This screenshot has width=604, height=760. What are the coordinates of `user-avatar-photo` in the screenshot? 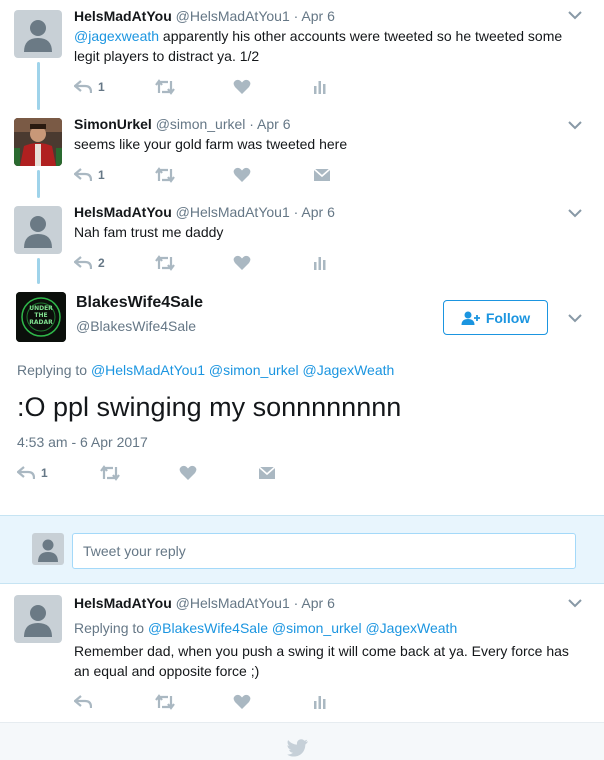 It's located at (38, 142).